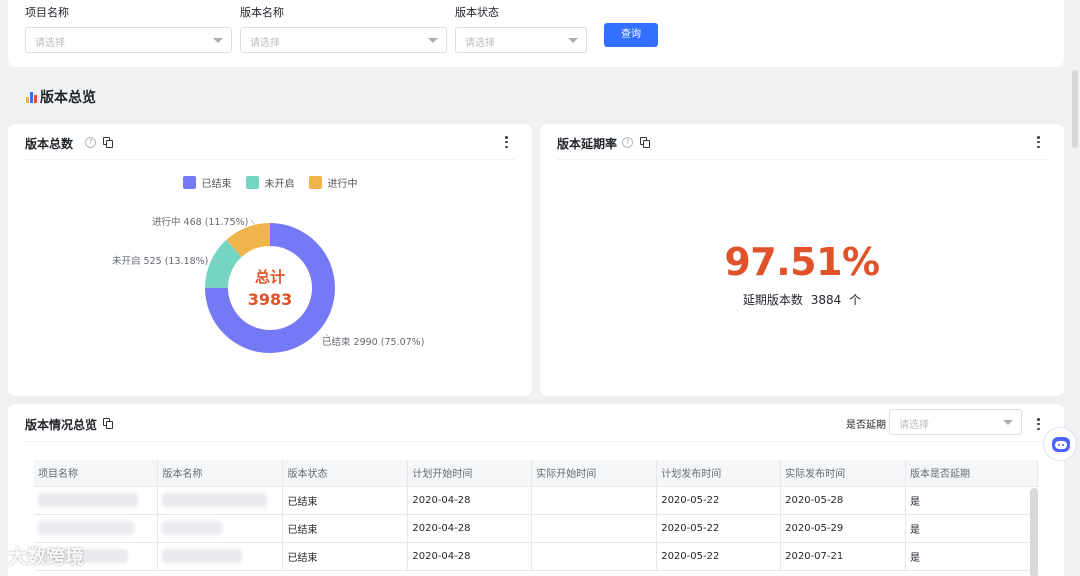 This screenshot has height=576, width=1080. Describe the element at coordinates (914, 425) in the screenshot. I see `delay-filter-placeholder: 请选择` at that location.